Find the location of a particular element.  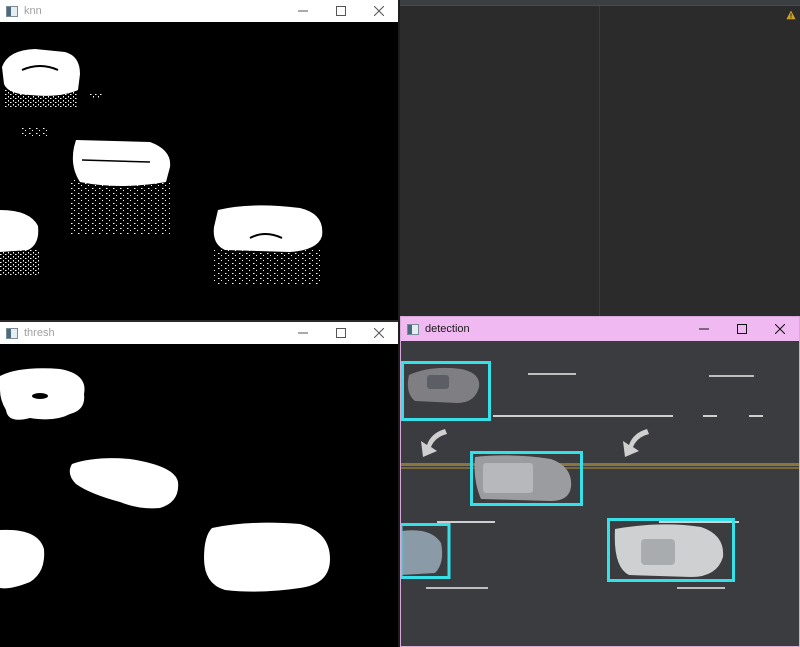

warning-icon is located at coordinates (791, 15).